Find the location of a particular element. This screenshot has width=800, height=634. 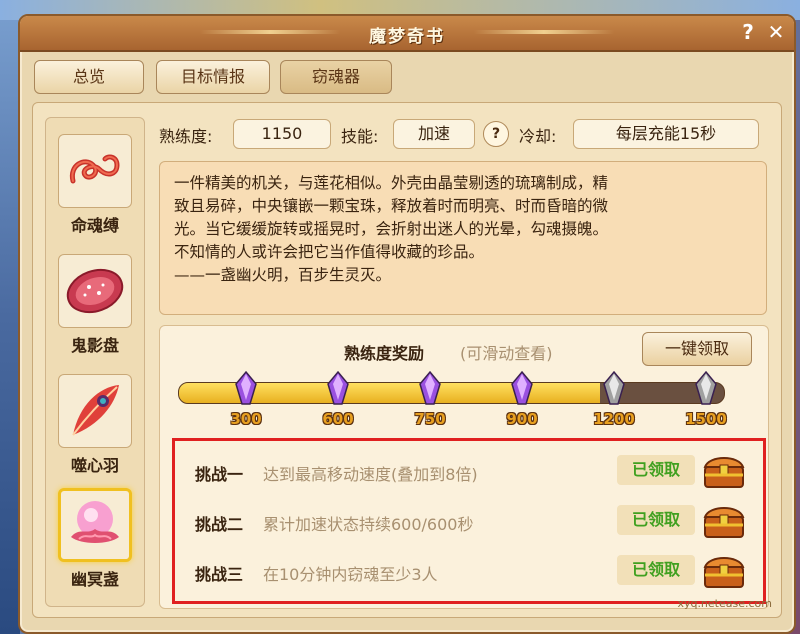

challenge-row: 挑战三 在10分钟内窃魂至少3人 已领取 is located at coordinates (472, 571).